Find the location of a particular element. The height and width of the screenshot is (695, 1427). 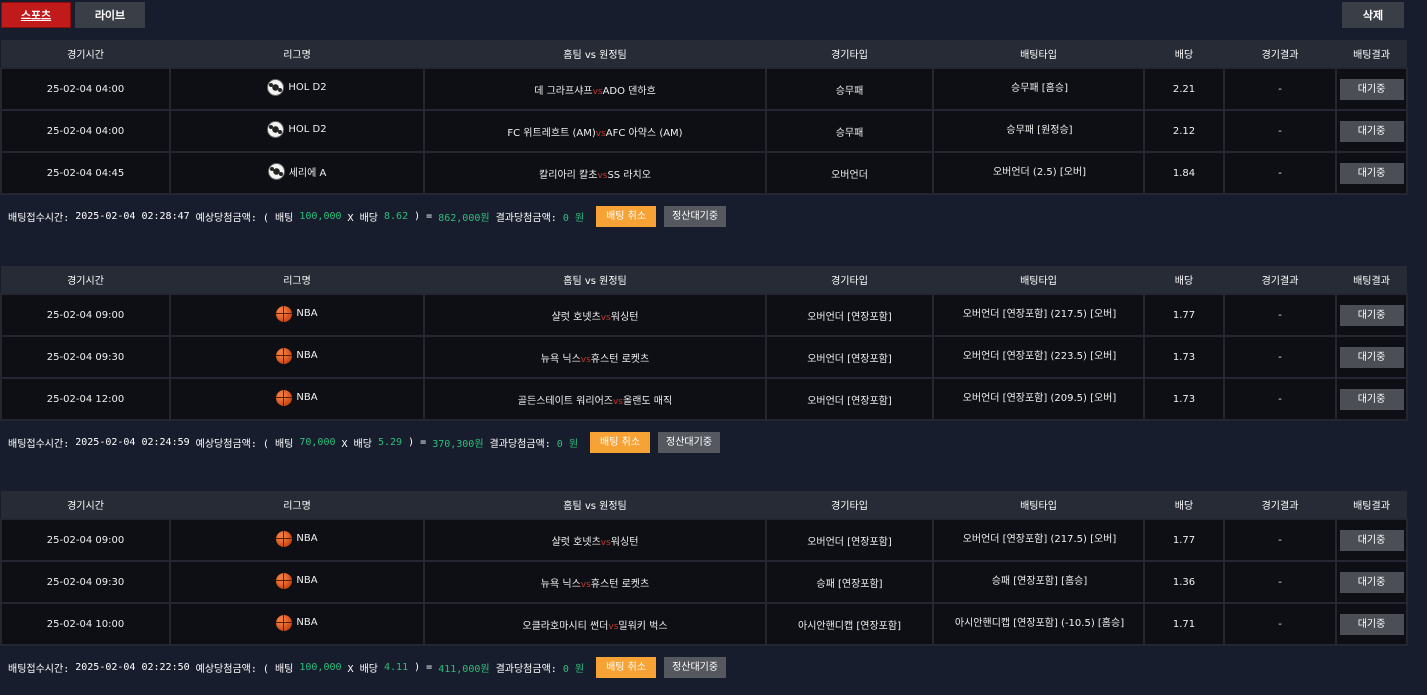

top-bar: 스포츠 라이브 삭제 is located at coordinates (713, 17).